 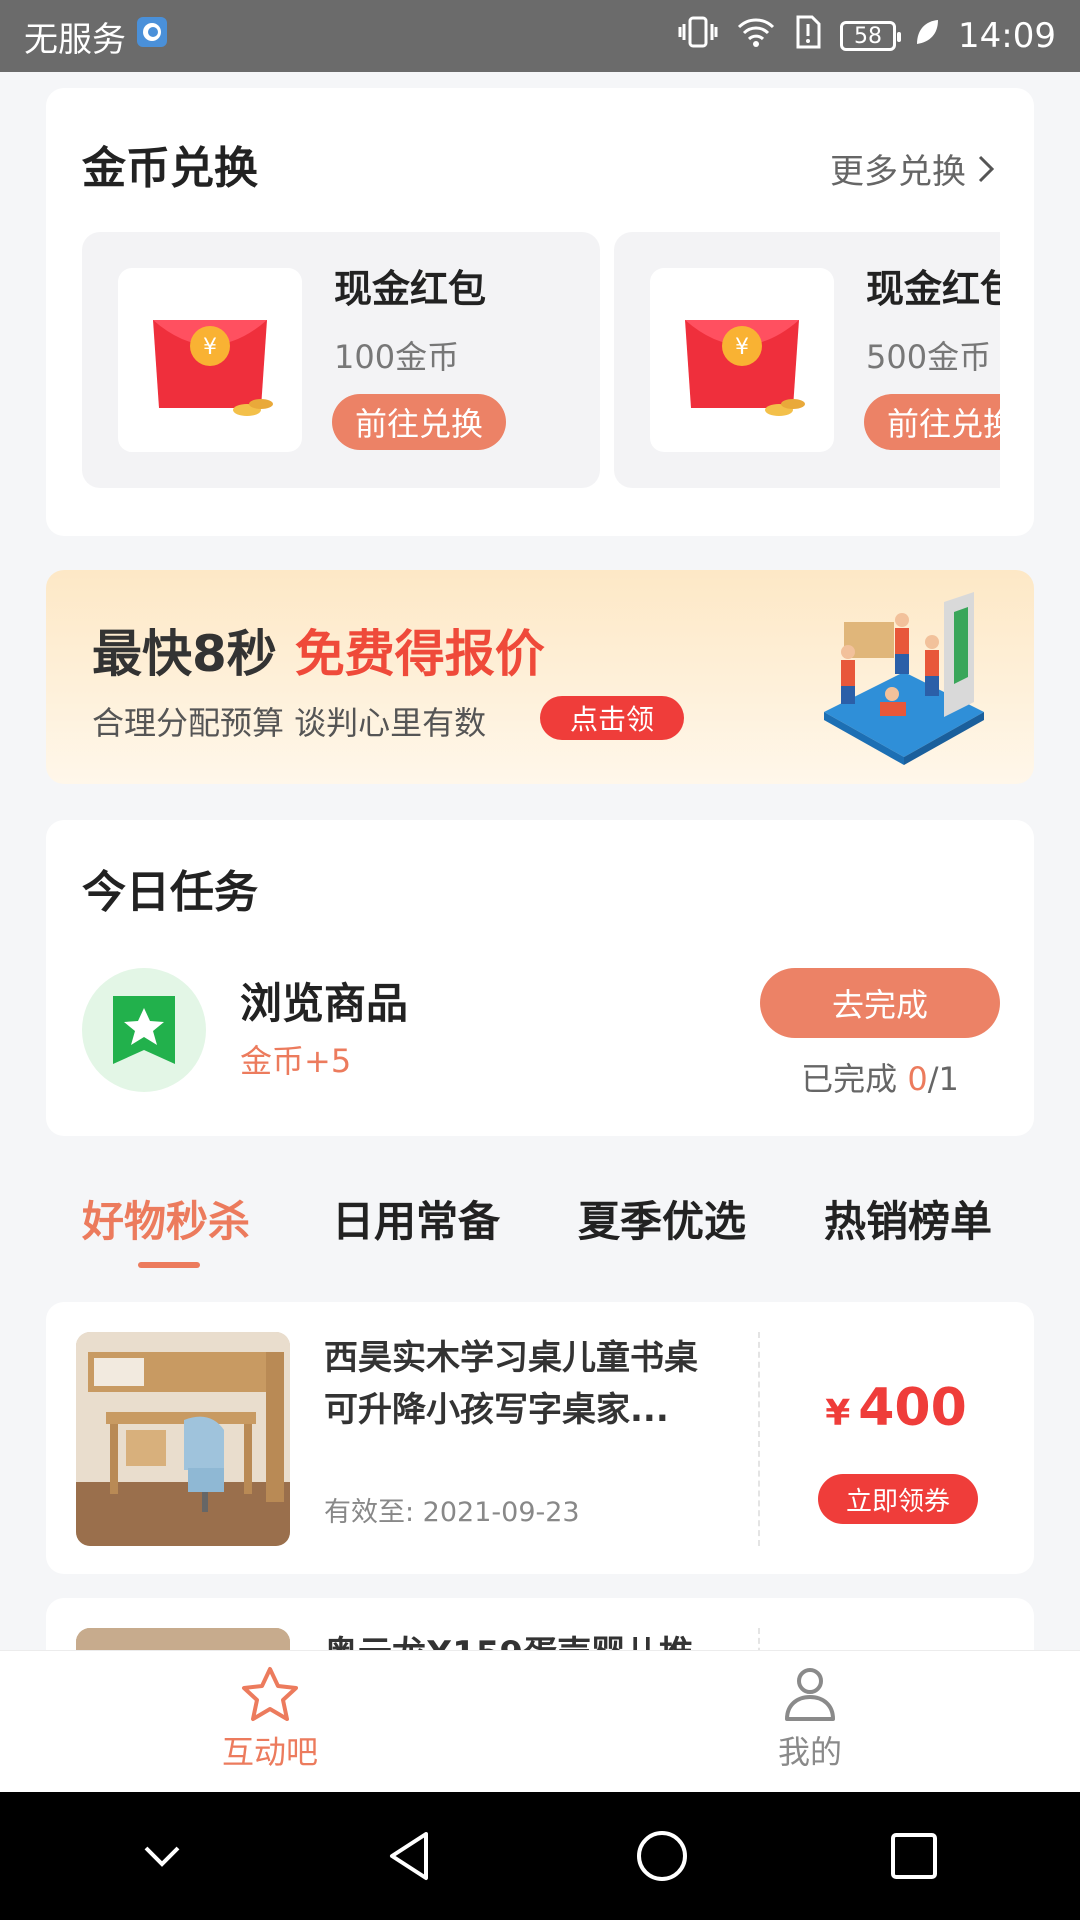 What do you see at coordinates (698, 36) in the screenshot?
I see `vibrate-icon` at bounding box center [698, 36].